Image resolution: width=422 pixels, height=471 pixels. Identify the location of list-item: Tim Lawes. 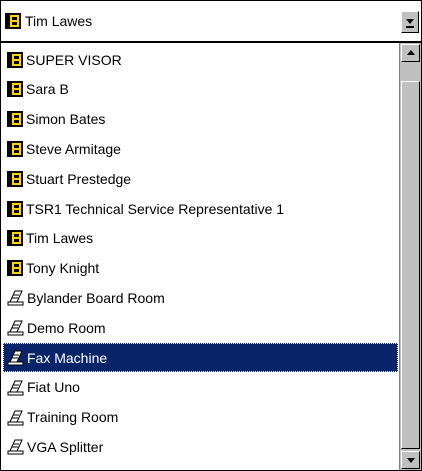
(200, 238).